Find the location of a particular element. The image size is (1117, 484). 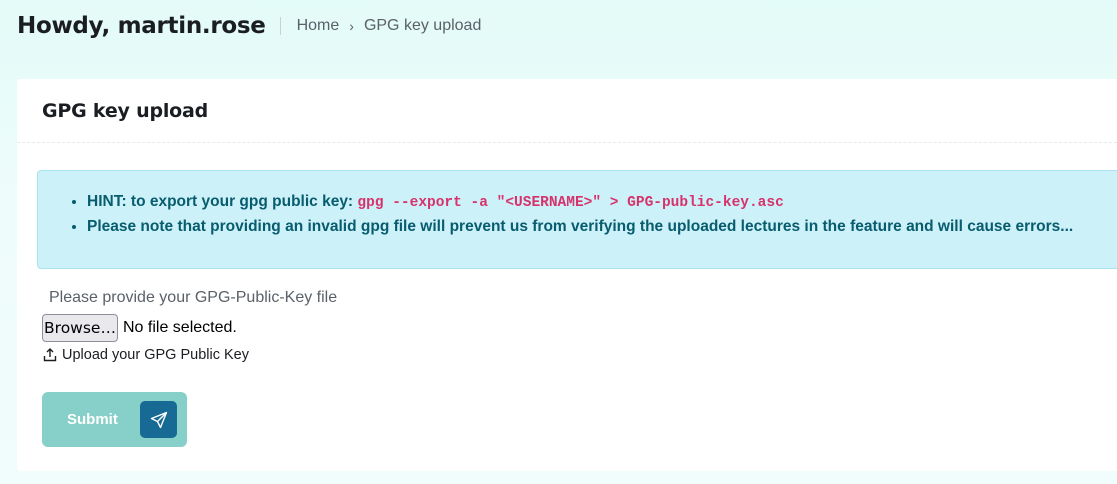

upload-icon is located at coordinates (50, 355).